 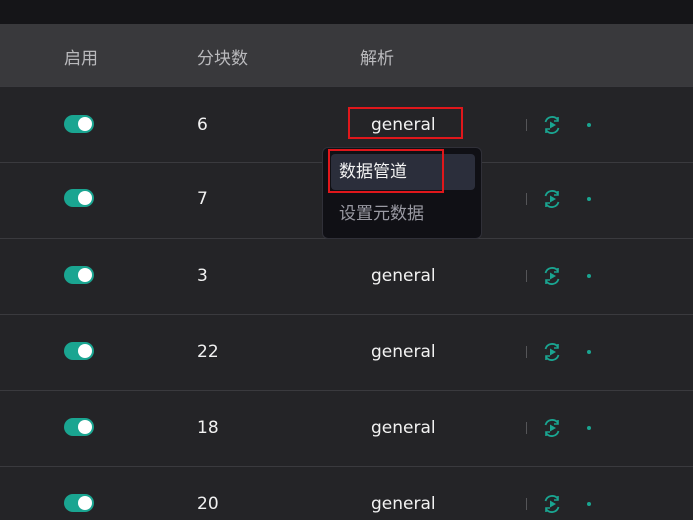 What do you see at coordinates (202, 276) in the screenshot?
I see `chunk-count: 3` at bounding box center [202, 276].